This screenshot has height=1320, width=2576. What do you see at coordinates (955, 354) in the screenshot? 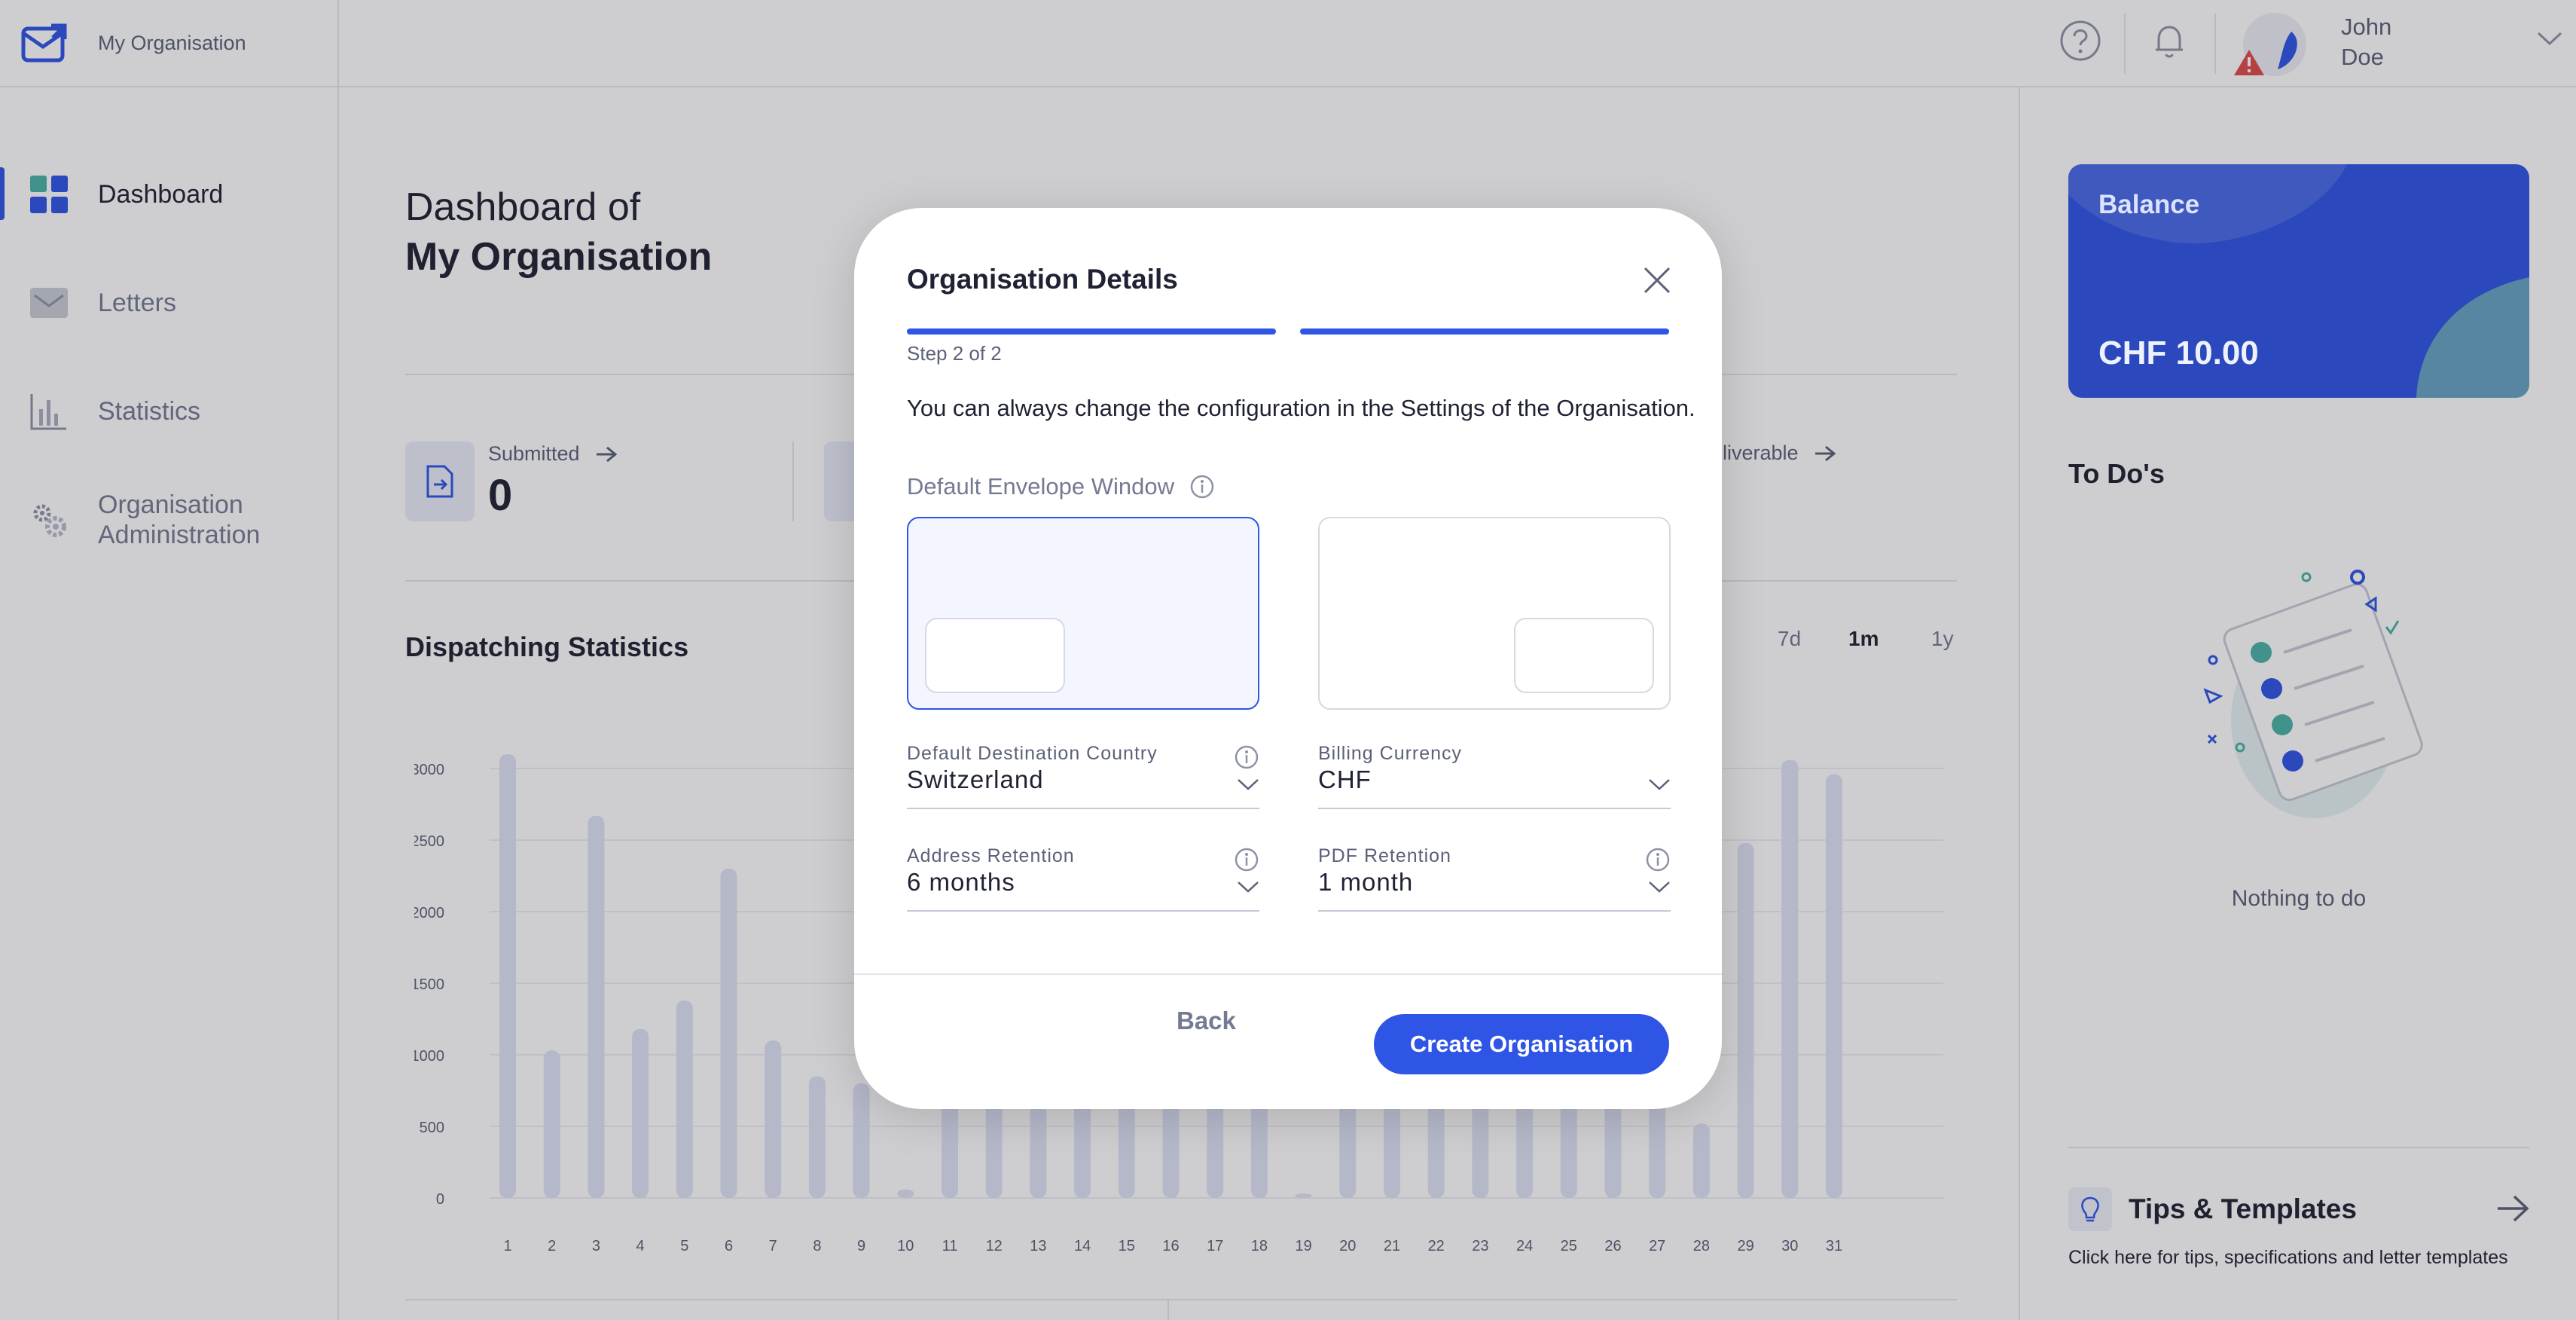
I see `step-indicator: Step 2 of 2` at bounding box center [955, 354].